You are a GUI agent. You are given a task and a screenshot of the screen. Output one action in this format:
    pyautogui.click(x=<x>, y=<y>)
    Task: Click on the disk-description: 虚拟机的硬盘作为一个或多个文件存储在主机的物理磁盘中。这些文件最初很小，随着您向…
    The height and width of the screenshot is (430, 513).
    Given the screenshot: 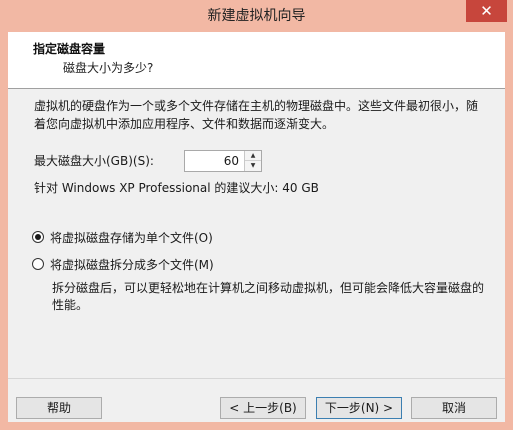 What is the action you would take?
    pyautogui.click(x=256, y=115)
    